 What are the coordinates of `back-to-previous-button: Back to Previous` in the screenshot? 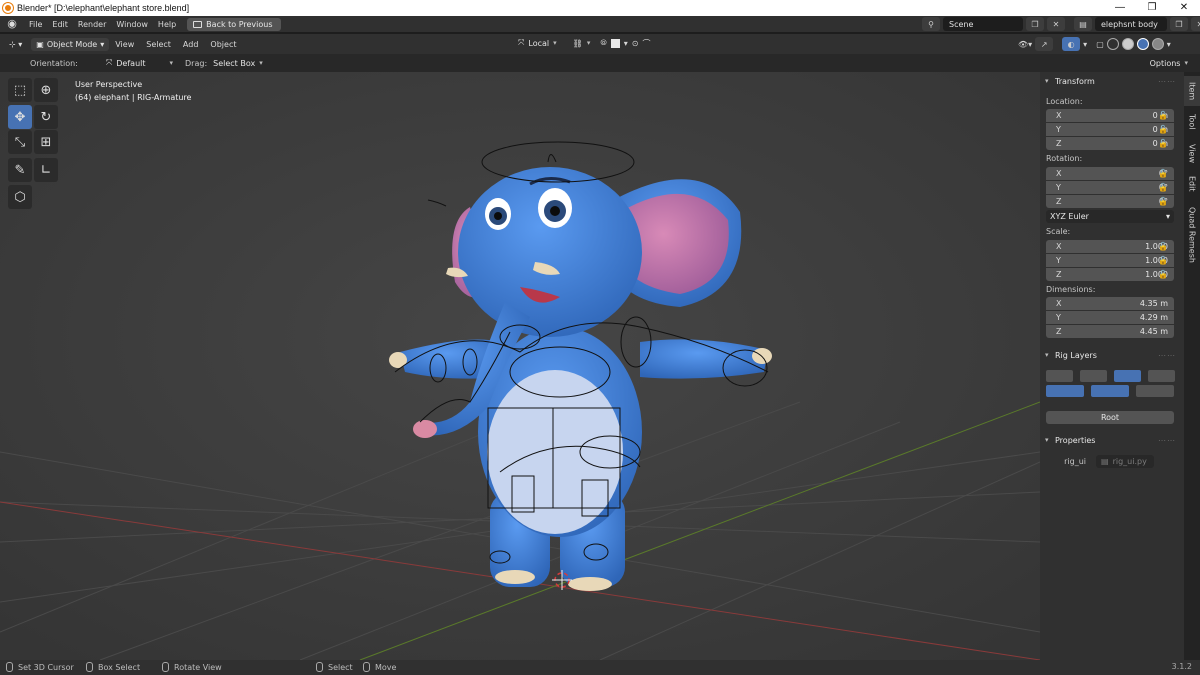 It's located at (234, 24).